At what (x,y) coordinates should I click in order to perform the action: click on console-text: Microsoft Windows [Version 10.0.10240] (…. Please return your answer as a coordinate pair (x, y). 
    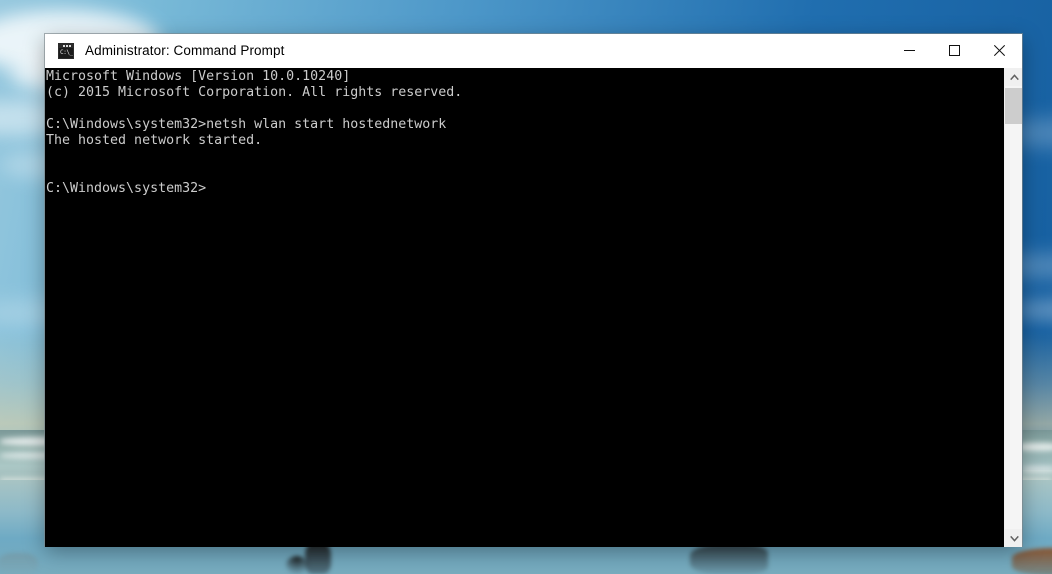
    Looking at the image, I should click on (254, 132).